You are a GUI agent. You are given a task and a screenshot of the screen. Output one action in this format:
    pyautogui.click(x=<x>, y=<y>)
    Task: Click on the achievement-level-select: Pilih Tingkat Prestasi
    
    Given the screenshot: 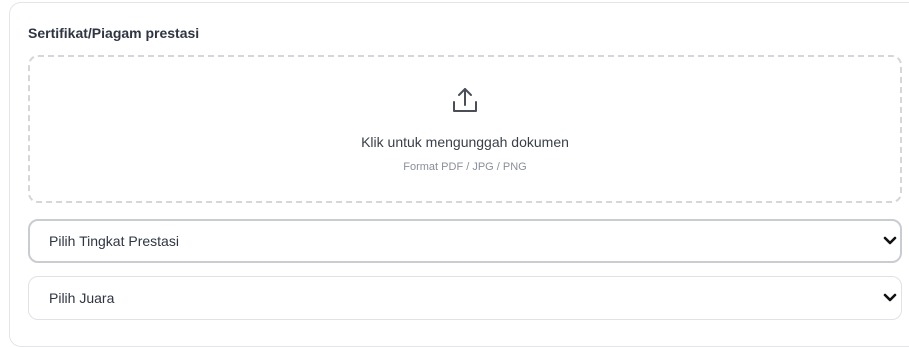 What is the action you would take?
    pyautogui.click(x=465, y=241)
    